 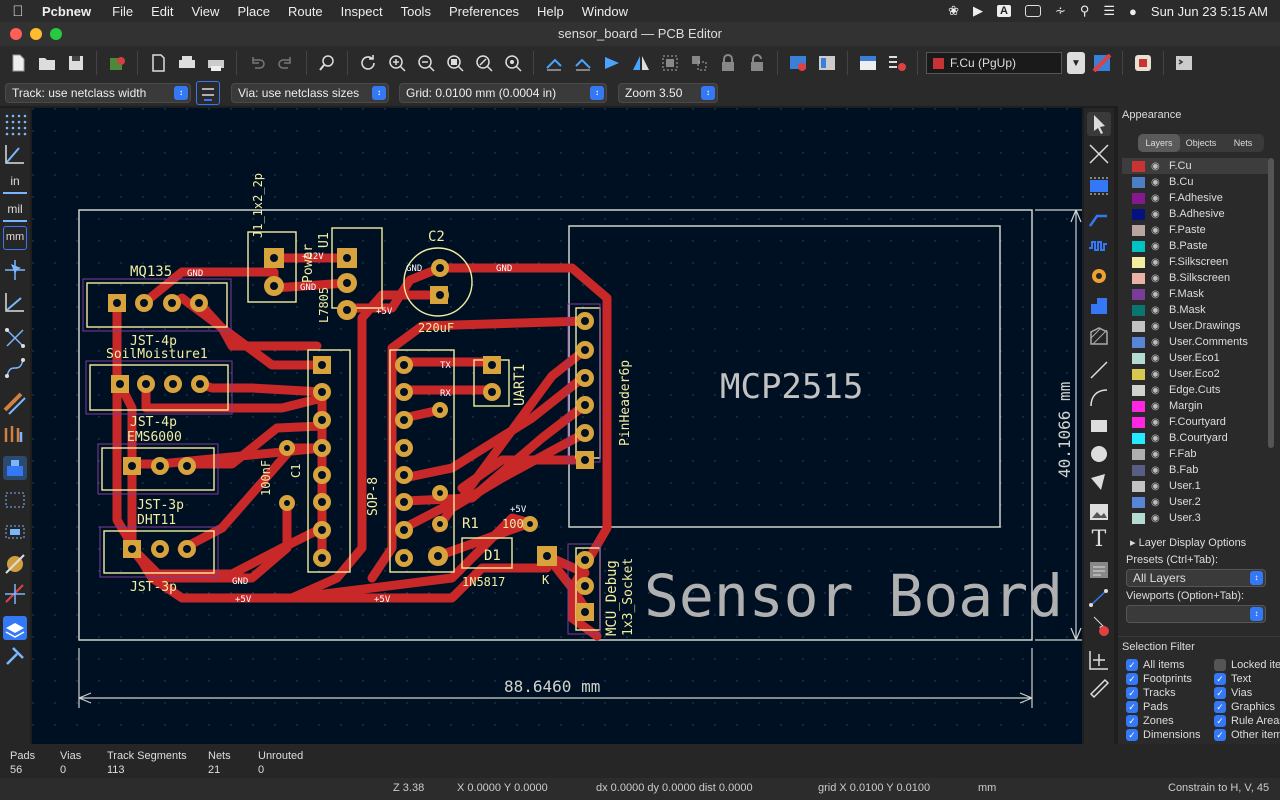 What do you see at coordinates (503, 93) in the screenshot?
I see `grid-select: Grid: 0.0100 mm (0.0004 in) ↕` at bounding box center [503, 93].